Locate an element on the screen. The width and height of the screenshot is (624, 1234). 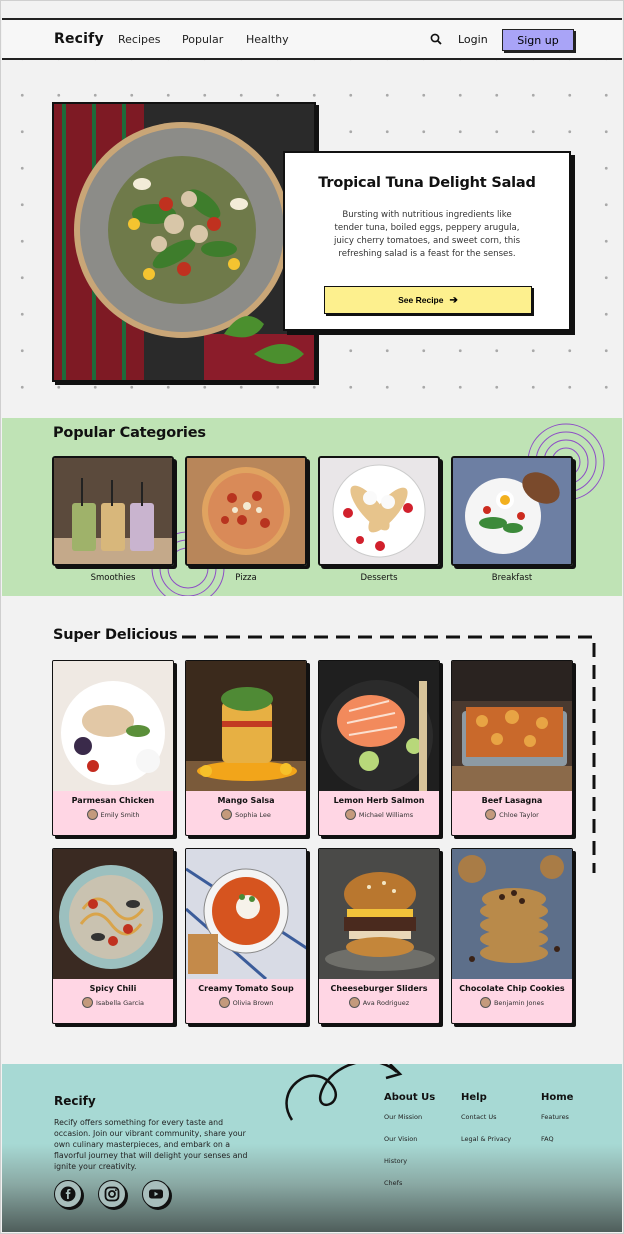
recipe-card: Parmesan Chicken Emily Smith is located at coordinates (113, 748).